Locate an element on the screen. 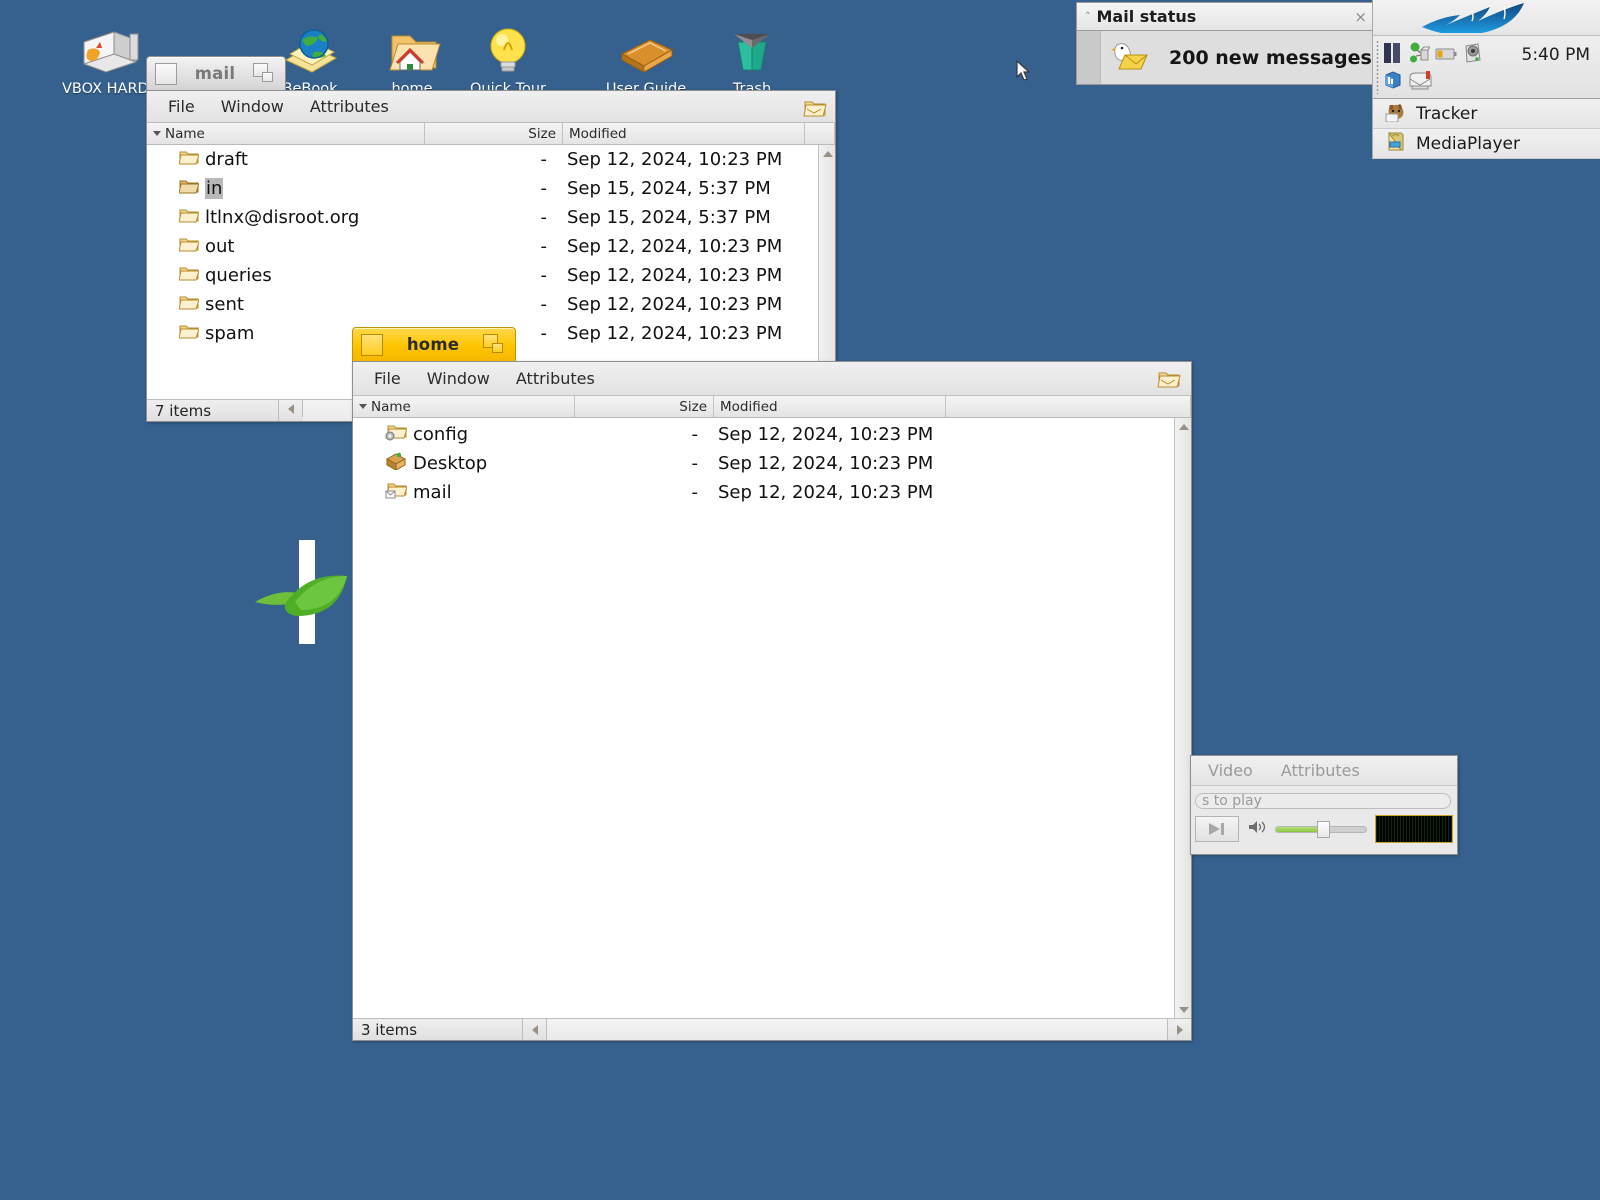  file-name: sent is located at coordinates (224, 304).